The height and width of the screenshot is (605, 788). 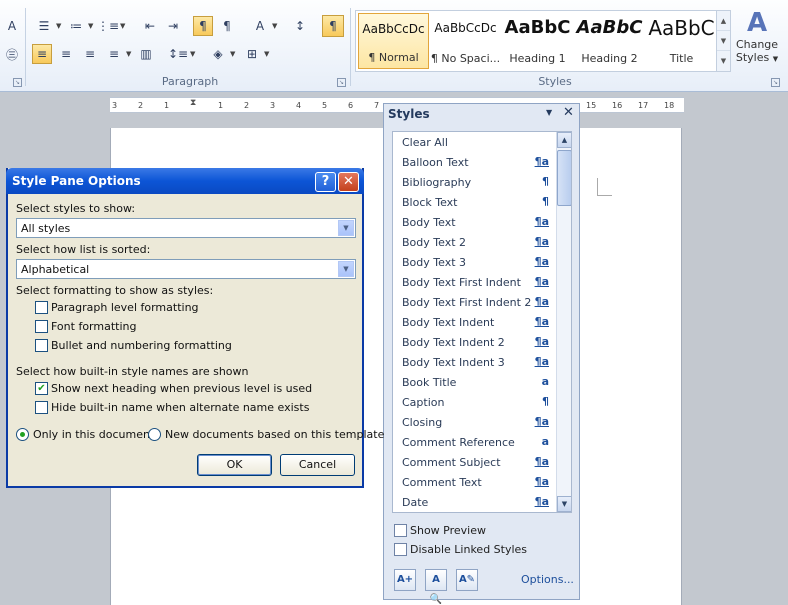 I want to click on cancel-button: Cancel, so click(x=317, y=465).